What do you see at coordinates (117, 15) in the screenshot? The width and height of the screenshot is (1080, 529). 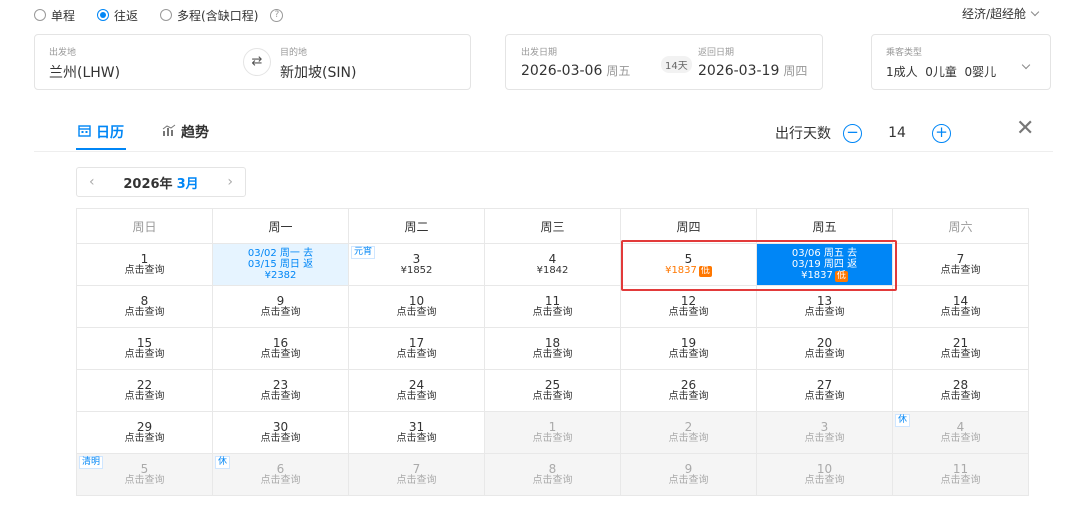 I see `trip-type-roundtrip: 往返` at bounding box center [117, 15].